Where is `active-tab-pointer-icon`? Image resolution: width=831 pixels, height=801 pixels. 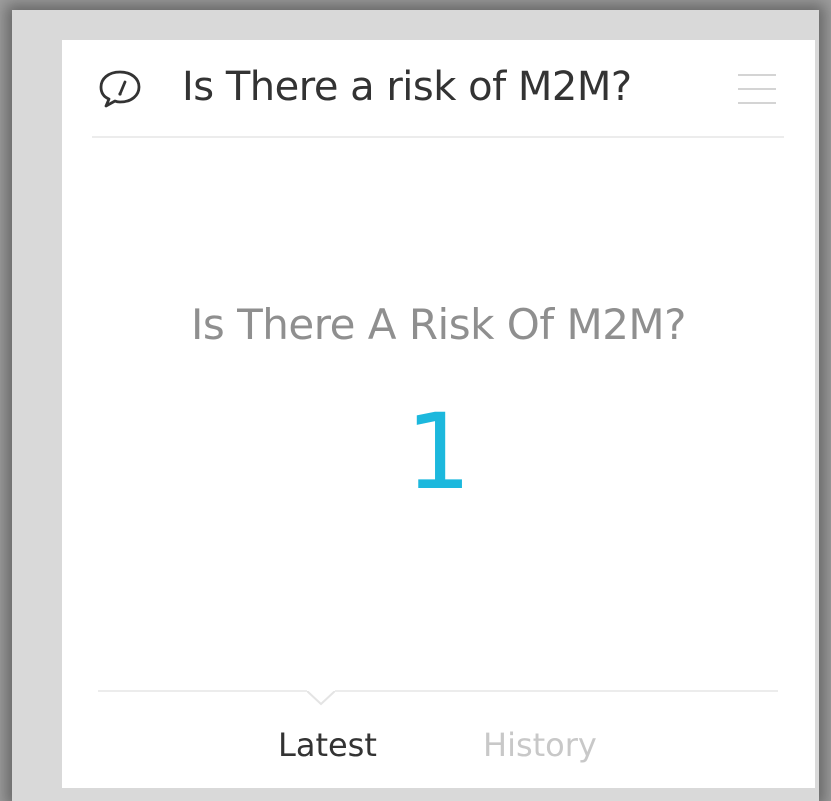
active-tab-pointer-icon is located at coordinates (321, 696).